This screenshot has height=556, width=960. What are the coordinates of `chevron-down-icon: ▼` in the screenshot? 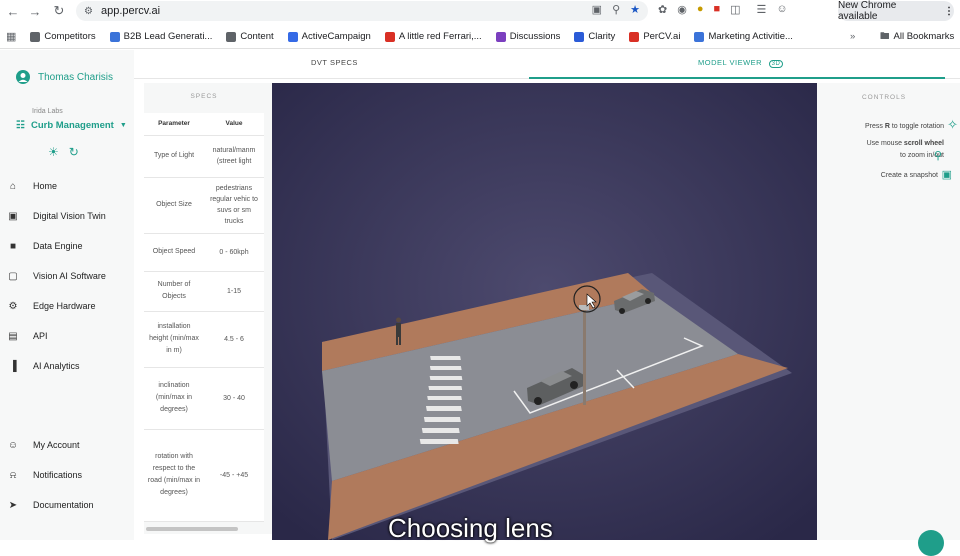 It's located at (123, 125).